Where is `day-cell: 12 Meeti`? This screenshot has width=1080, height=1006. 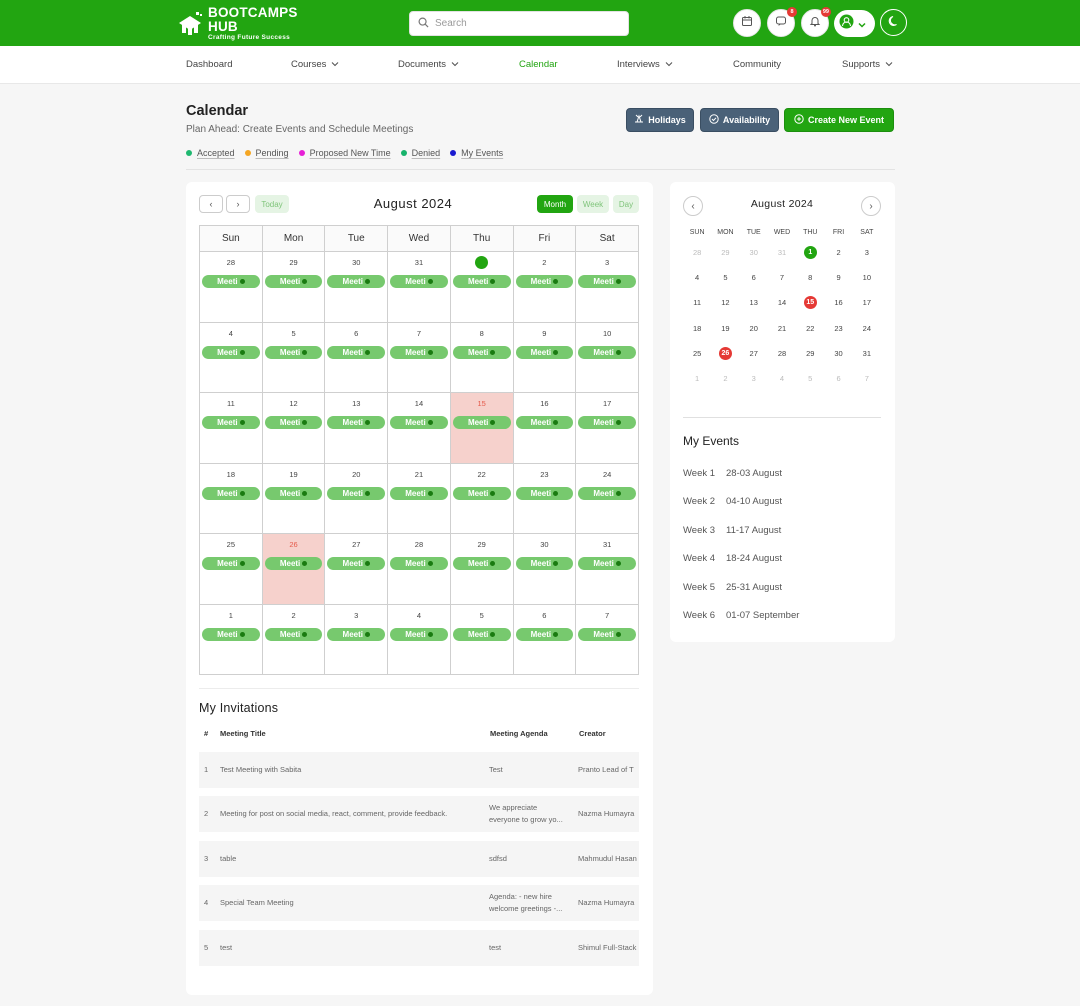 day-cell: 12 Meeti is located at coordinates (293, 428).